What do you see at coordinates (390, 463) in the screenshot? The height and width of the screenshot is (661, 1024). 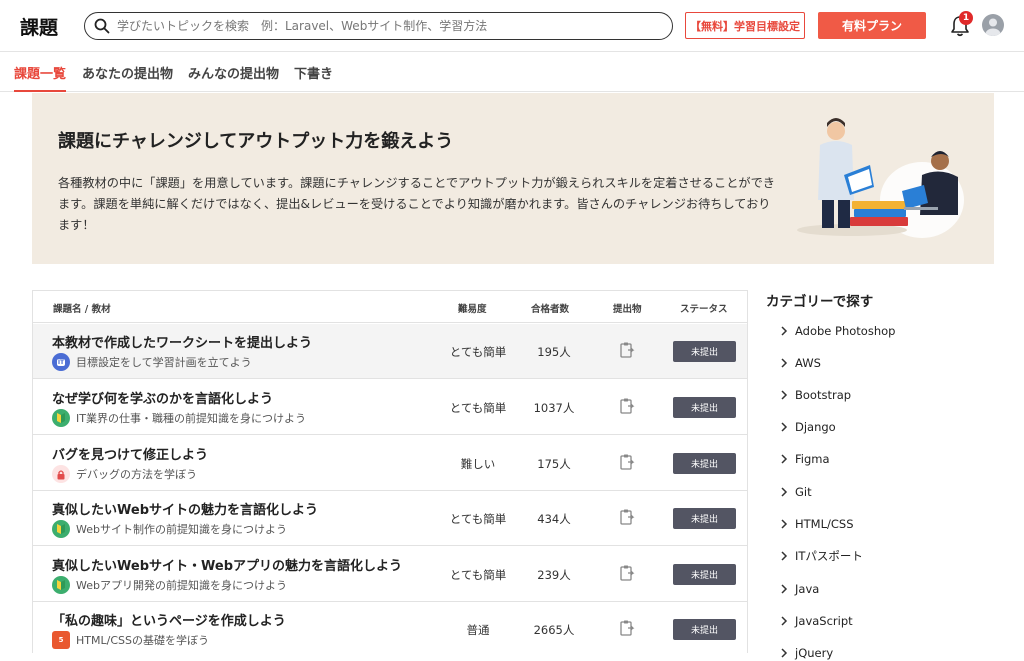 I see `table-row: バグを見つけて修正しよう デバッグの方法を学ぼう 難しい 175人 未提出` at bounding box center [390, 463].